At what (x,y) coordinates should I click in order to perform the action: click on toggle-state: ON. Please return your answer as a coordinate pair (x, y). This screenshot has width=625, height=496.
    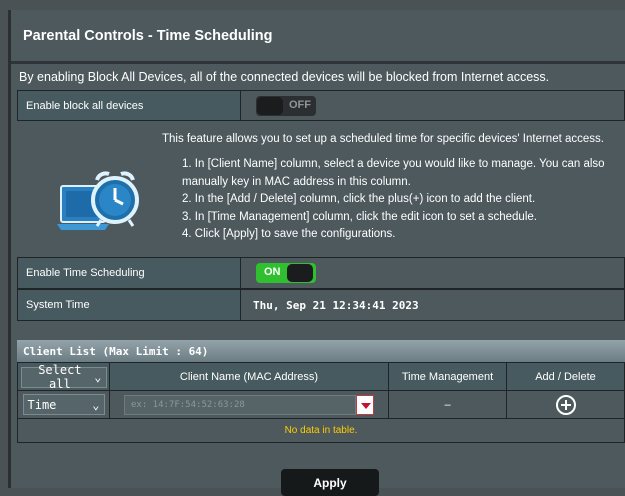
    Looking at the image, I should click on (272, 272).